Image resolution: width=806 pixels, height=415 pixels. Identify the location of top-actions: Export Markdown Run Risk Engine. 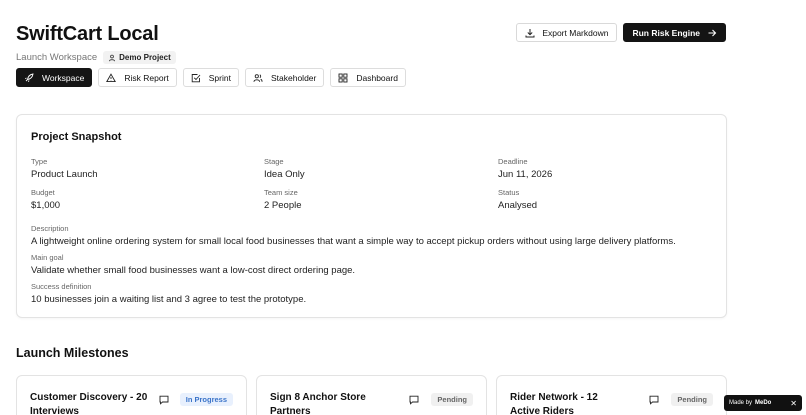
(621, 32).